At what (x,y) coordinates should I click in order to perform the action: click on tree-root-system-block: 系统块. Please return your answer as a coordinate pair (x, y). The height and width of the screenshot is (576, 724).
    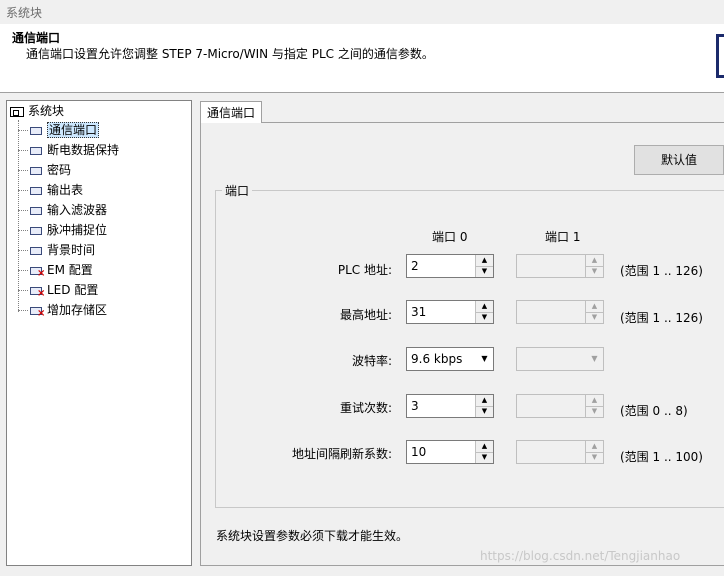
    Looking at the image, I should click on (37, 111).